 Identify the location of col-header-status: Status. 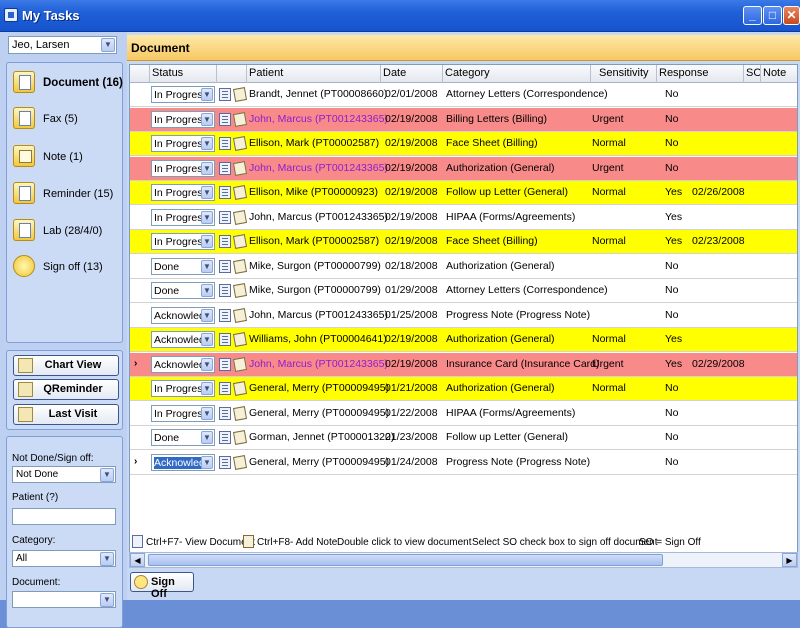
(183, 74).